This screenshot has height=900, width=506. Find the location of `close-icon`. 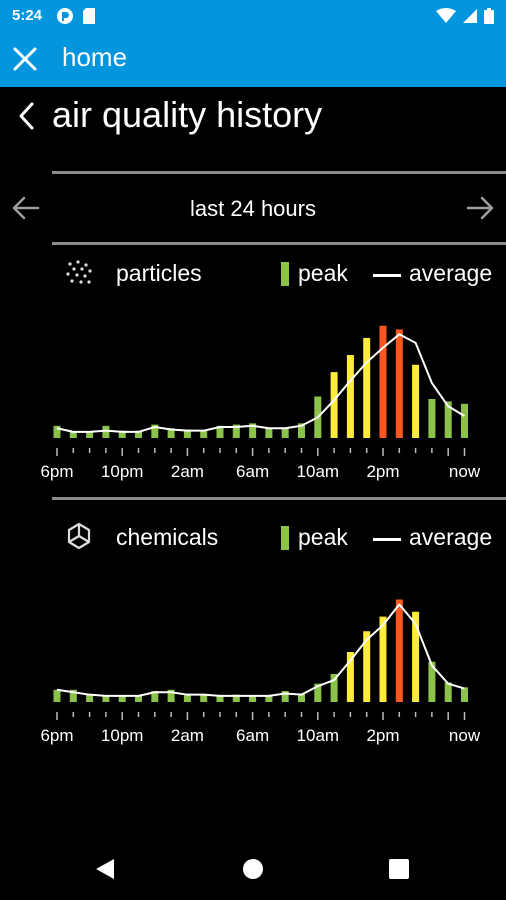

close-icon is located at coordinates (25, 59).